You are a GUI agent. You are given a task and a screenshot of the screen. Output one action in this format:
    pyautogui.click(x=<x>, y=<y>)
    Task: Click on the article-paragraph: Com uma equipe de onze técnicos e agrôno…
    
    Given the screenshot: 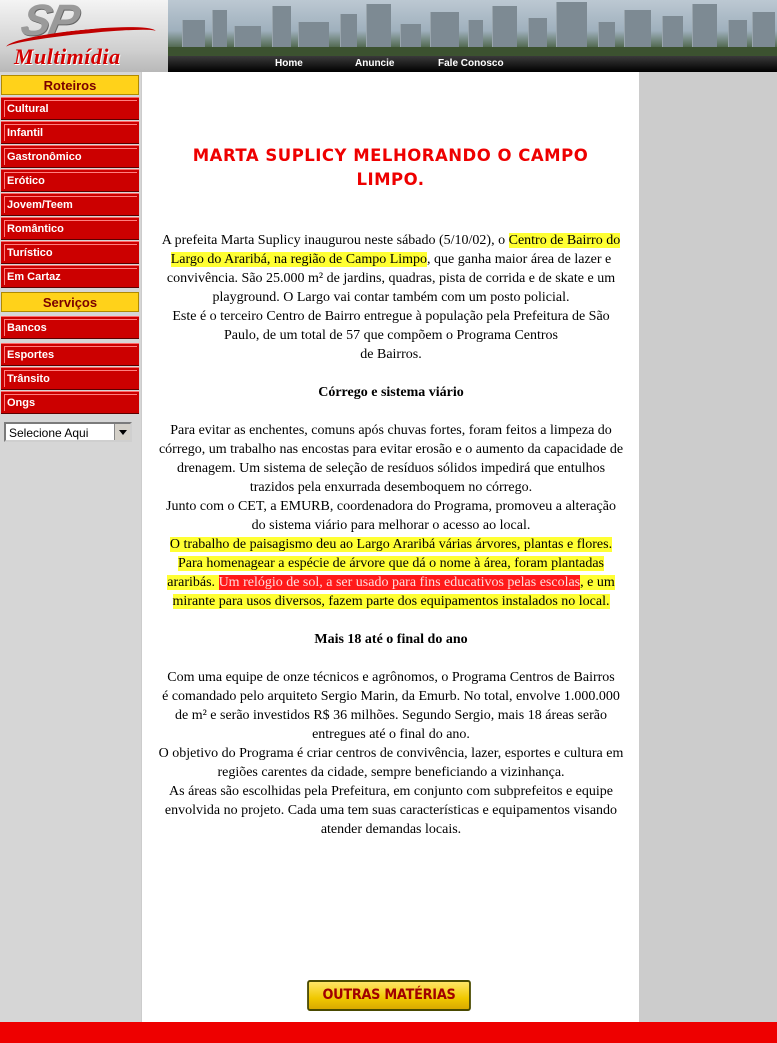 What is the action you would take?
    pyautogui.click(x=391, y=677)
    